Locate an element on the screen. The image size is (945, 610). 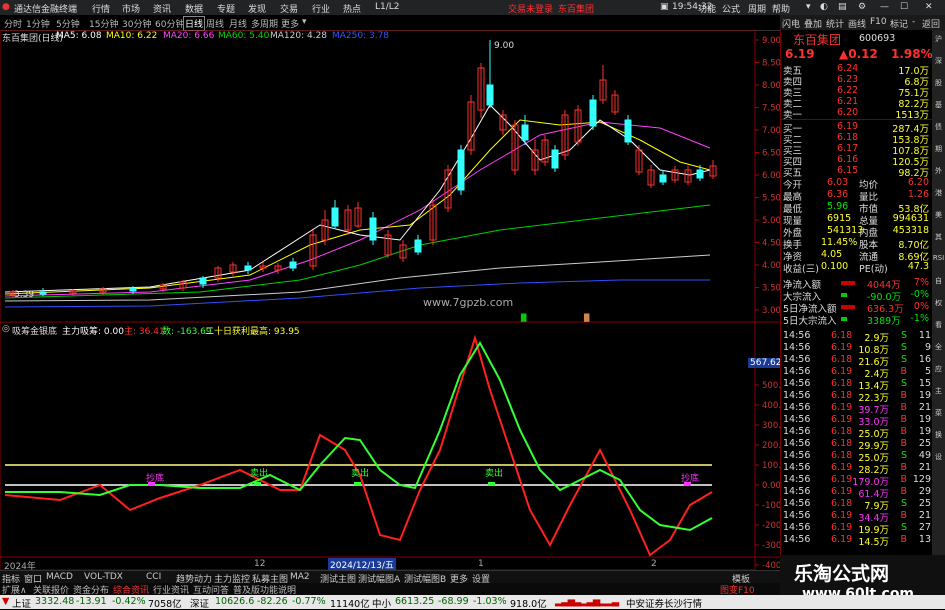
tick-count: 21 is located at coordinates (924, 407).